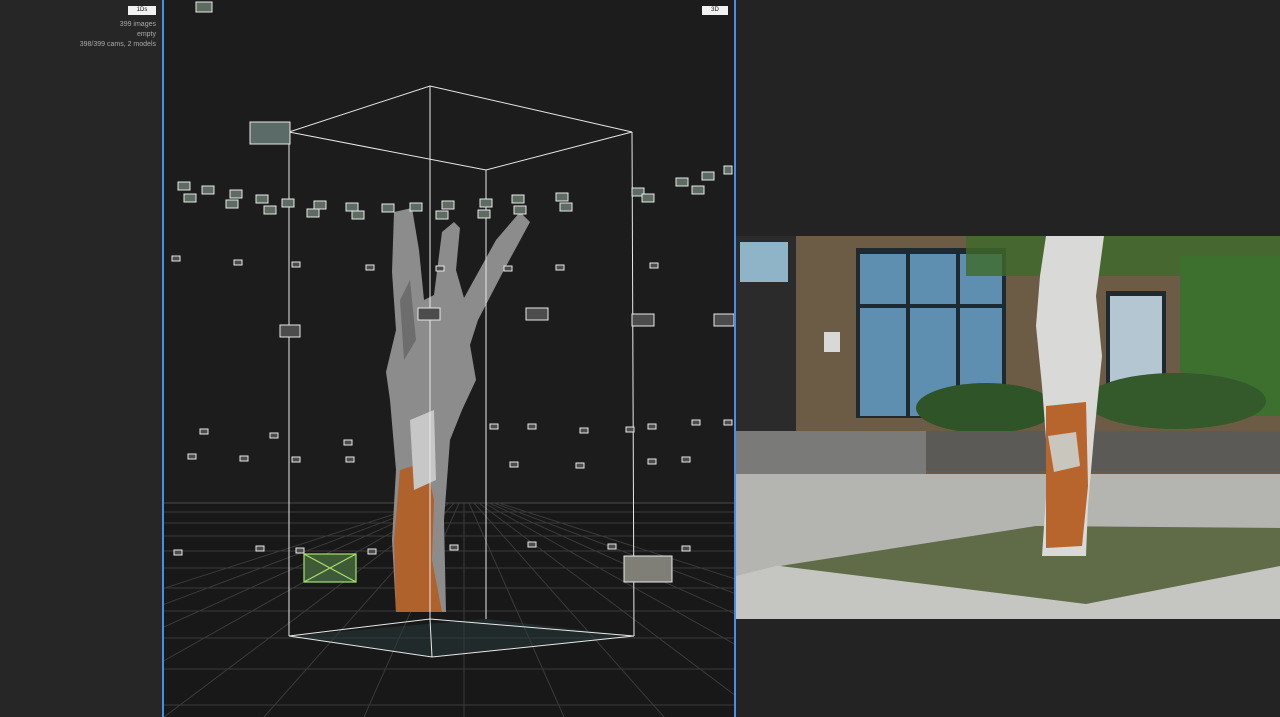  I want to click on camera-count: 398/399 cams, 2 models, so click(117, 44).